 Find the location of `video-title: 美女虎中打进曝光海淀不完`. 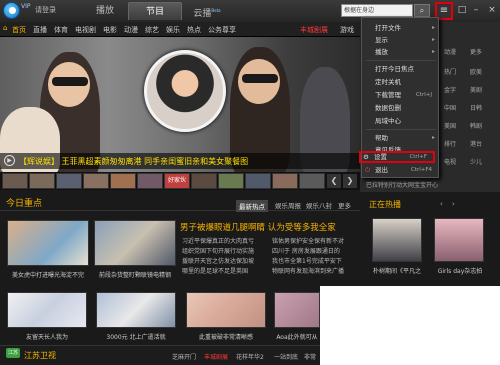

video-title: 美女虎中打进曝光海淀不完 is located at coordinates (48, 274).